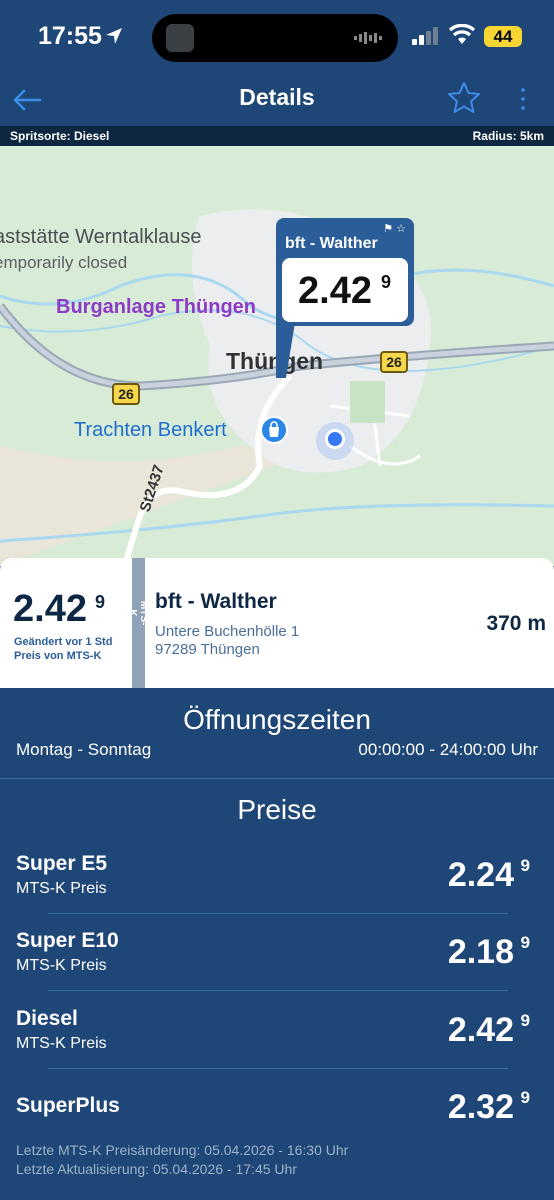  I want to click on dynamic-island, so click(275, 38).